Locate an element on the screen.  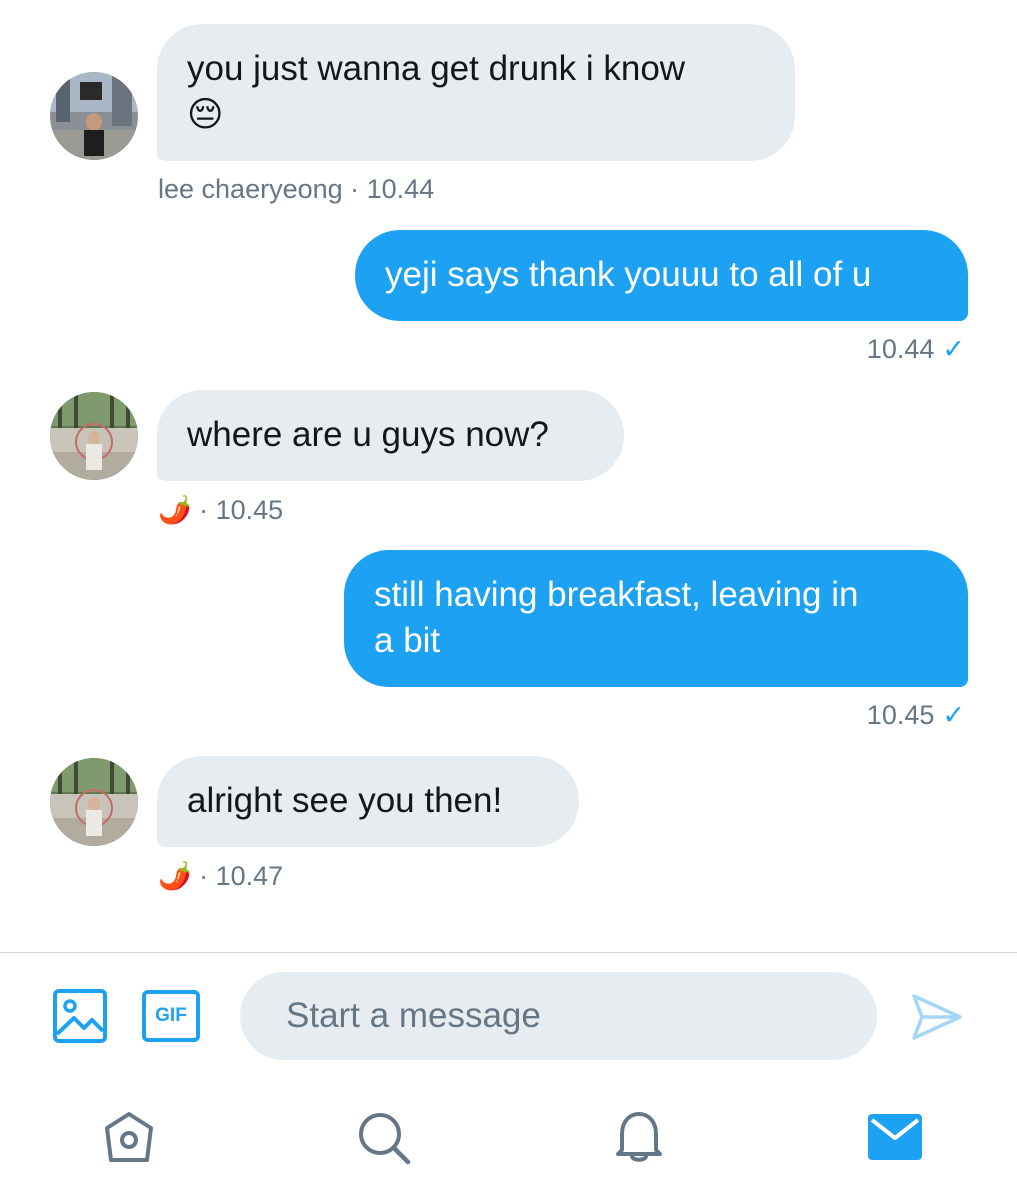
search-icon is located at coordinates (384, 1138).